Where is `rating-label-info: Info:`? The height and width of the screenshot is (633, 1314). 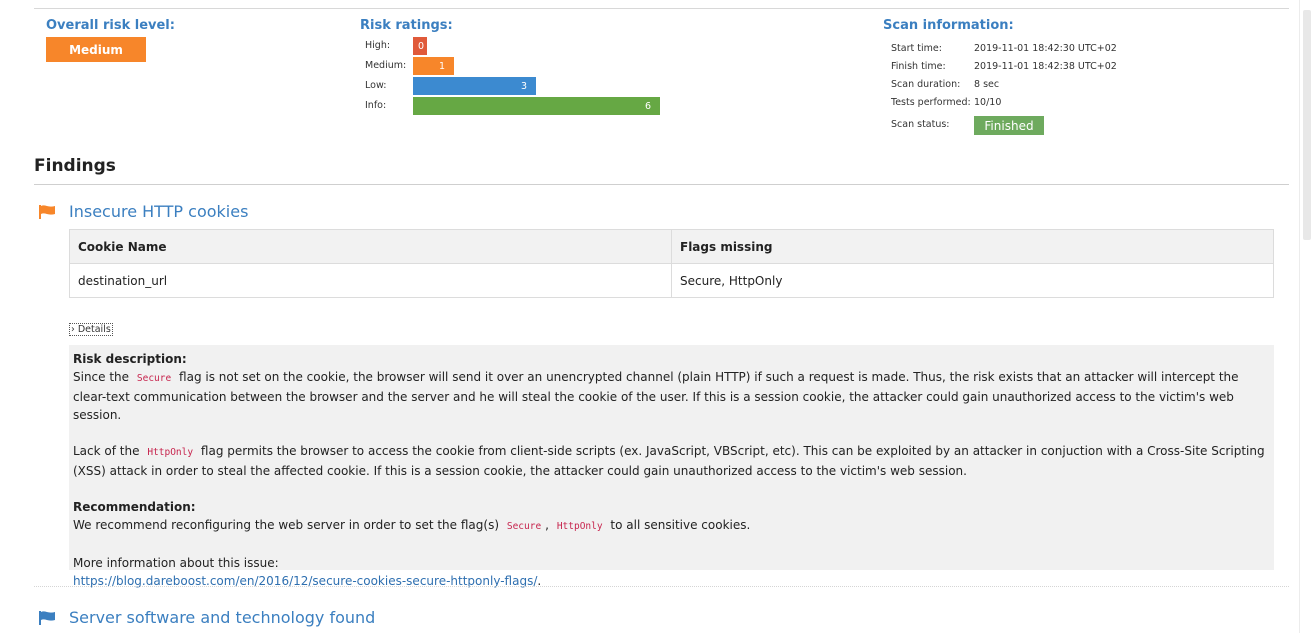 rating-label-info: Info: is located at coordinates (376, 105).